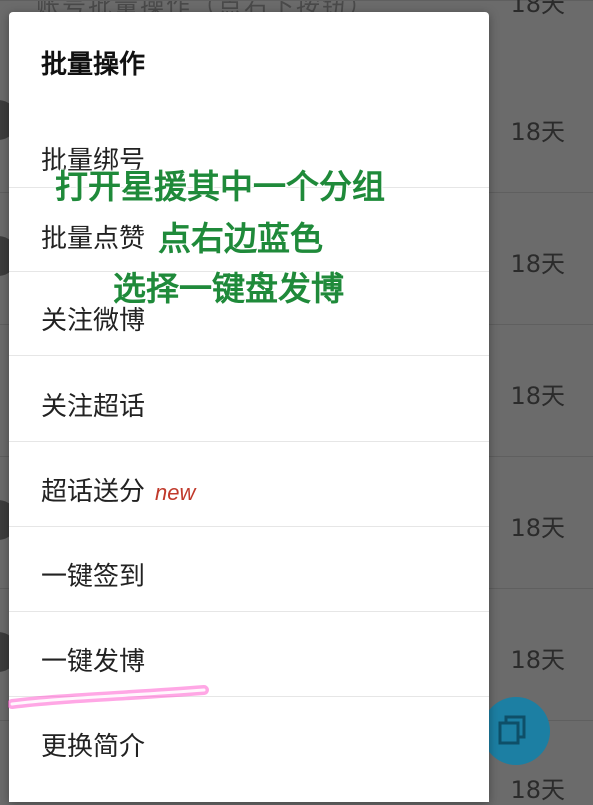 This screenshot has height=805, width=593. Describe the element at coordinates (296, 9) in the screenshot. I see `list-item: 18天` at that location.